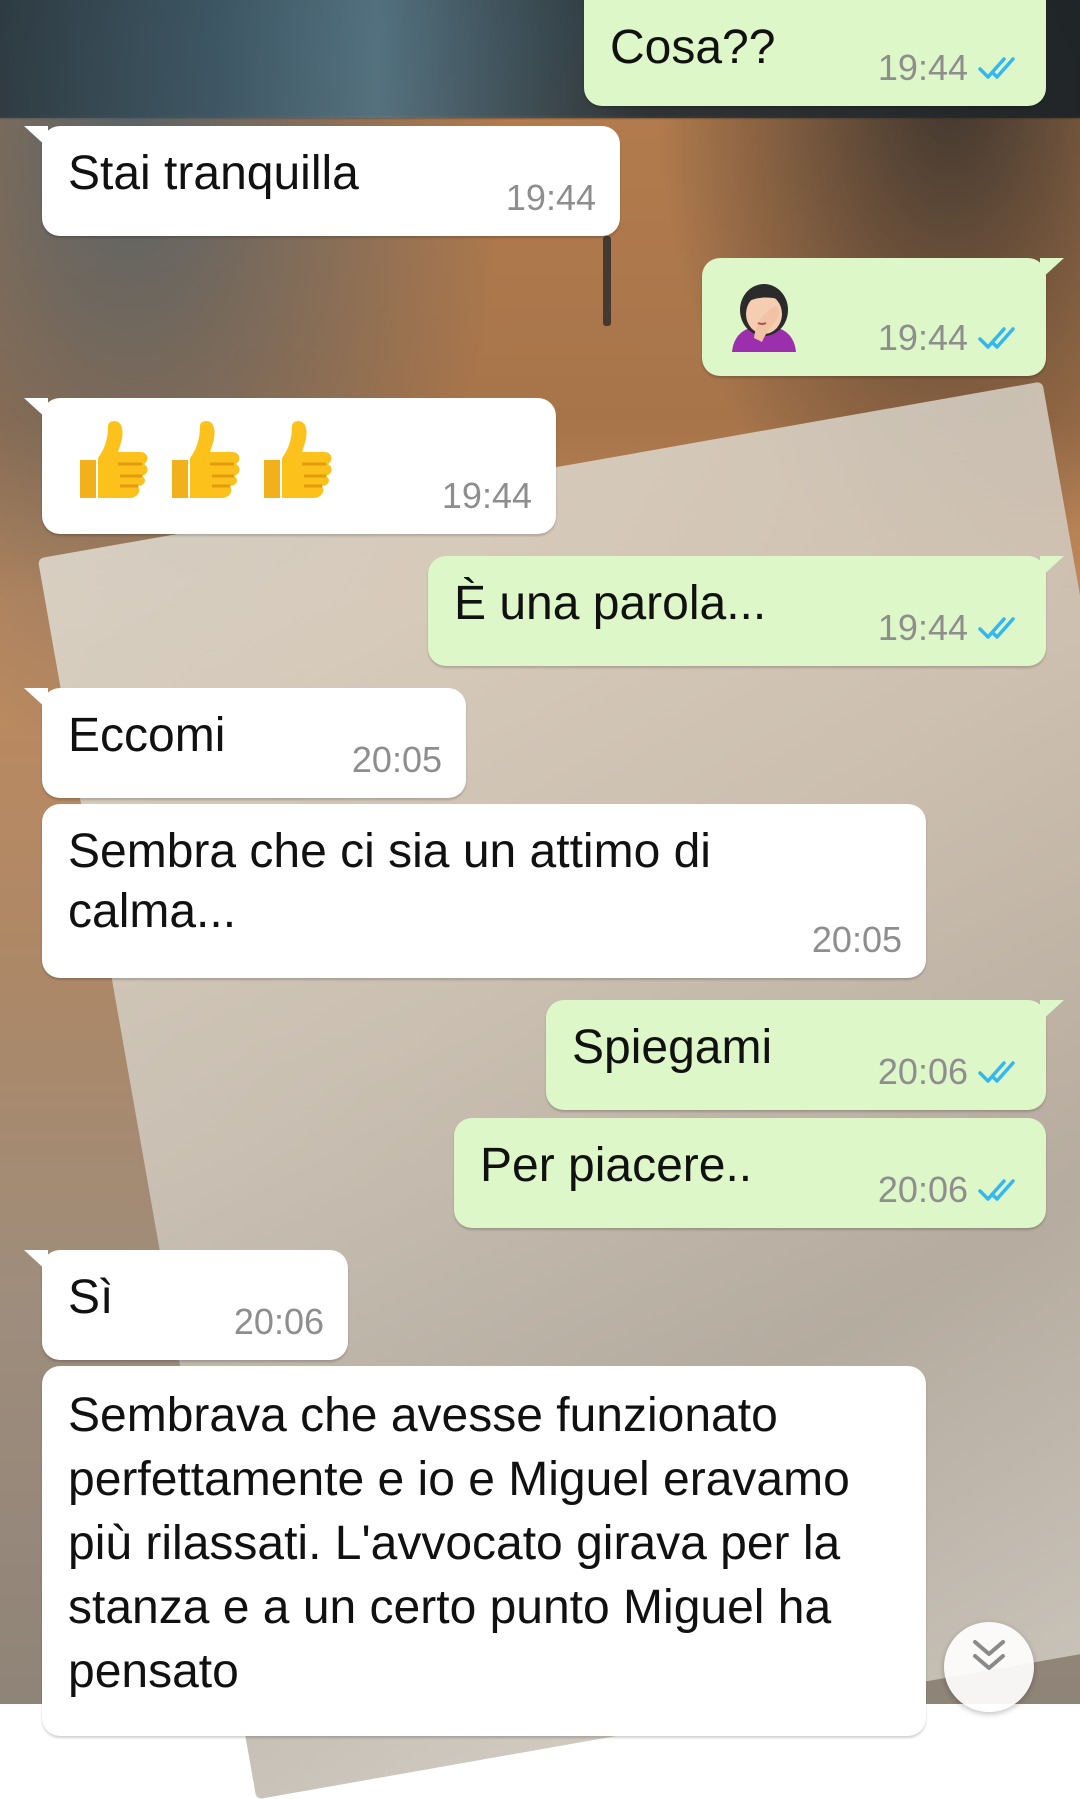  I want to click on double-chevron-down-icon, so click(989, 1655).